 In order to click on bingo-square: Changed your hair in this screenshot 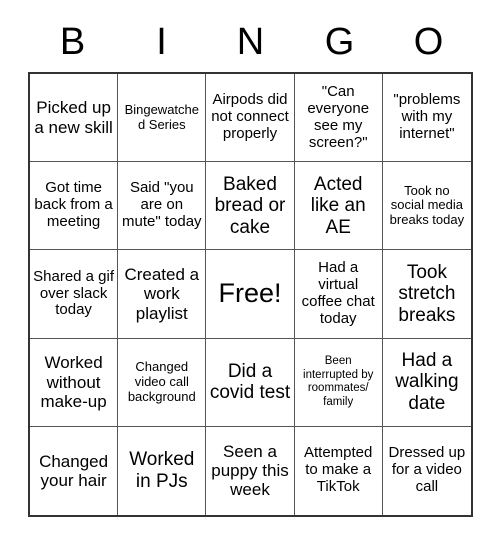, I will do `click(74, 470)`.